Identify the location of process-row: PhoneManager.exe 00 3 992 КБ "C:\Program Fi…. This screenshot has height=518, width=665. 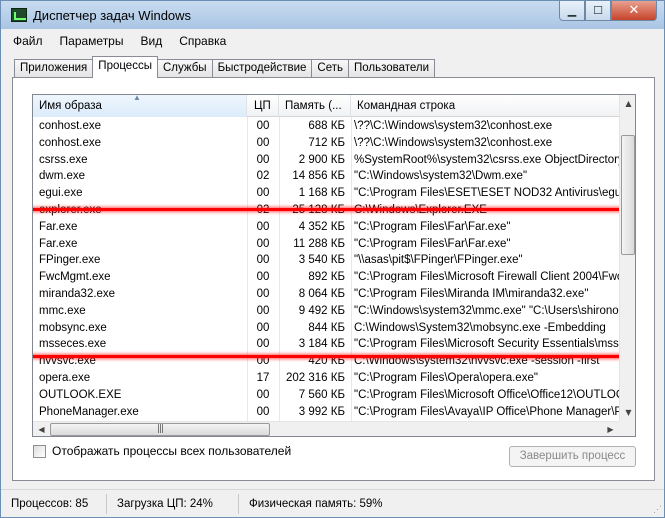
(326, 412).